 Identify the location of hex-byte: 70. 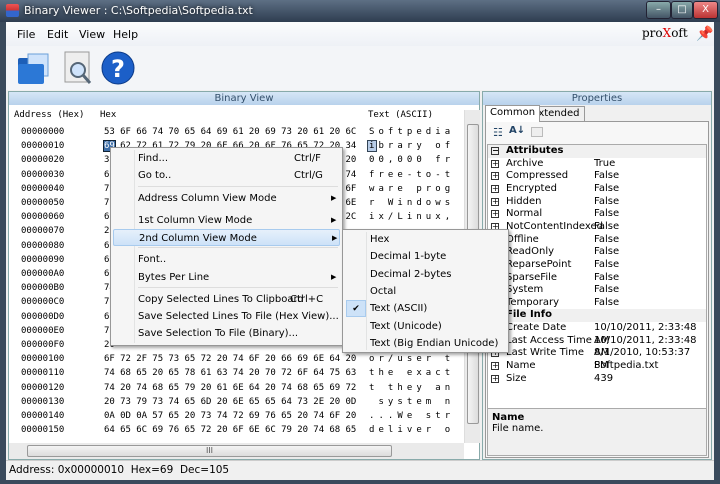
(173, 132).